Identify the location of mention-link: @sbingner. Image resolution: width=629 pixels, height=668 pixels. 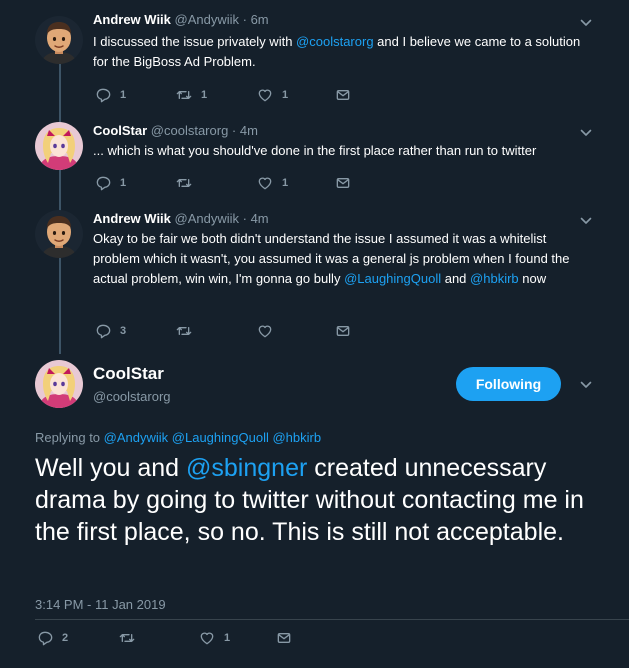
(246, 468).